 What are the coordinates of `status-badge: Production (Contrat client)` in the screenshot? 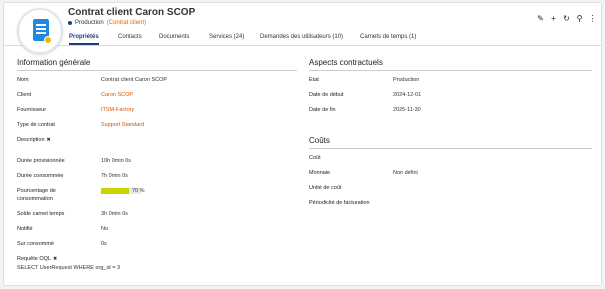 It's located at (107, 23).